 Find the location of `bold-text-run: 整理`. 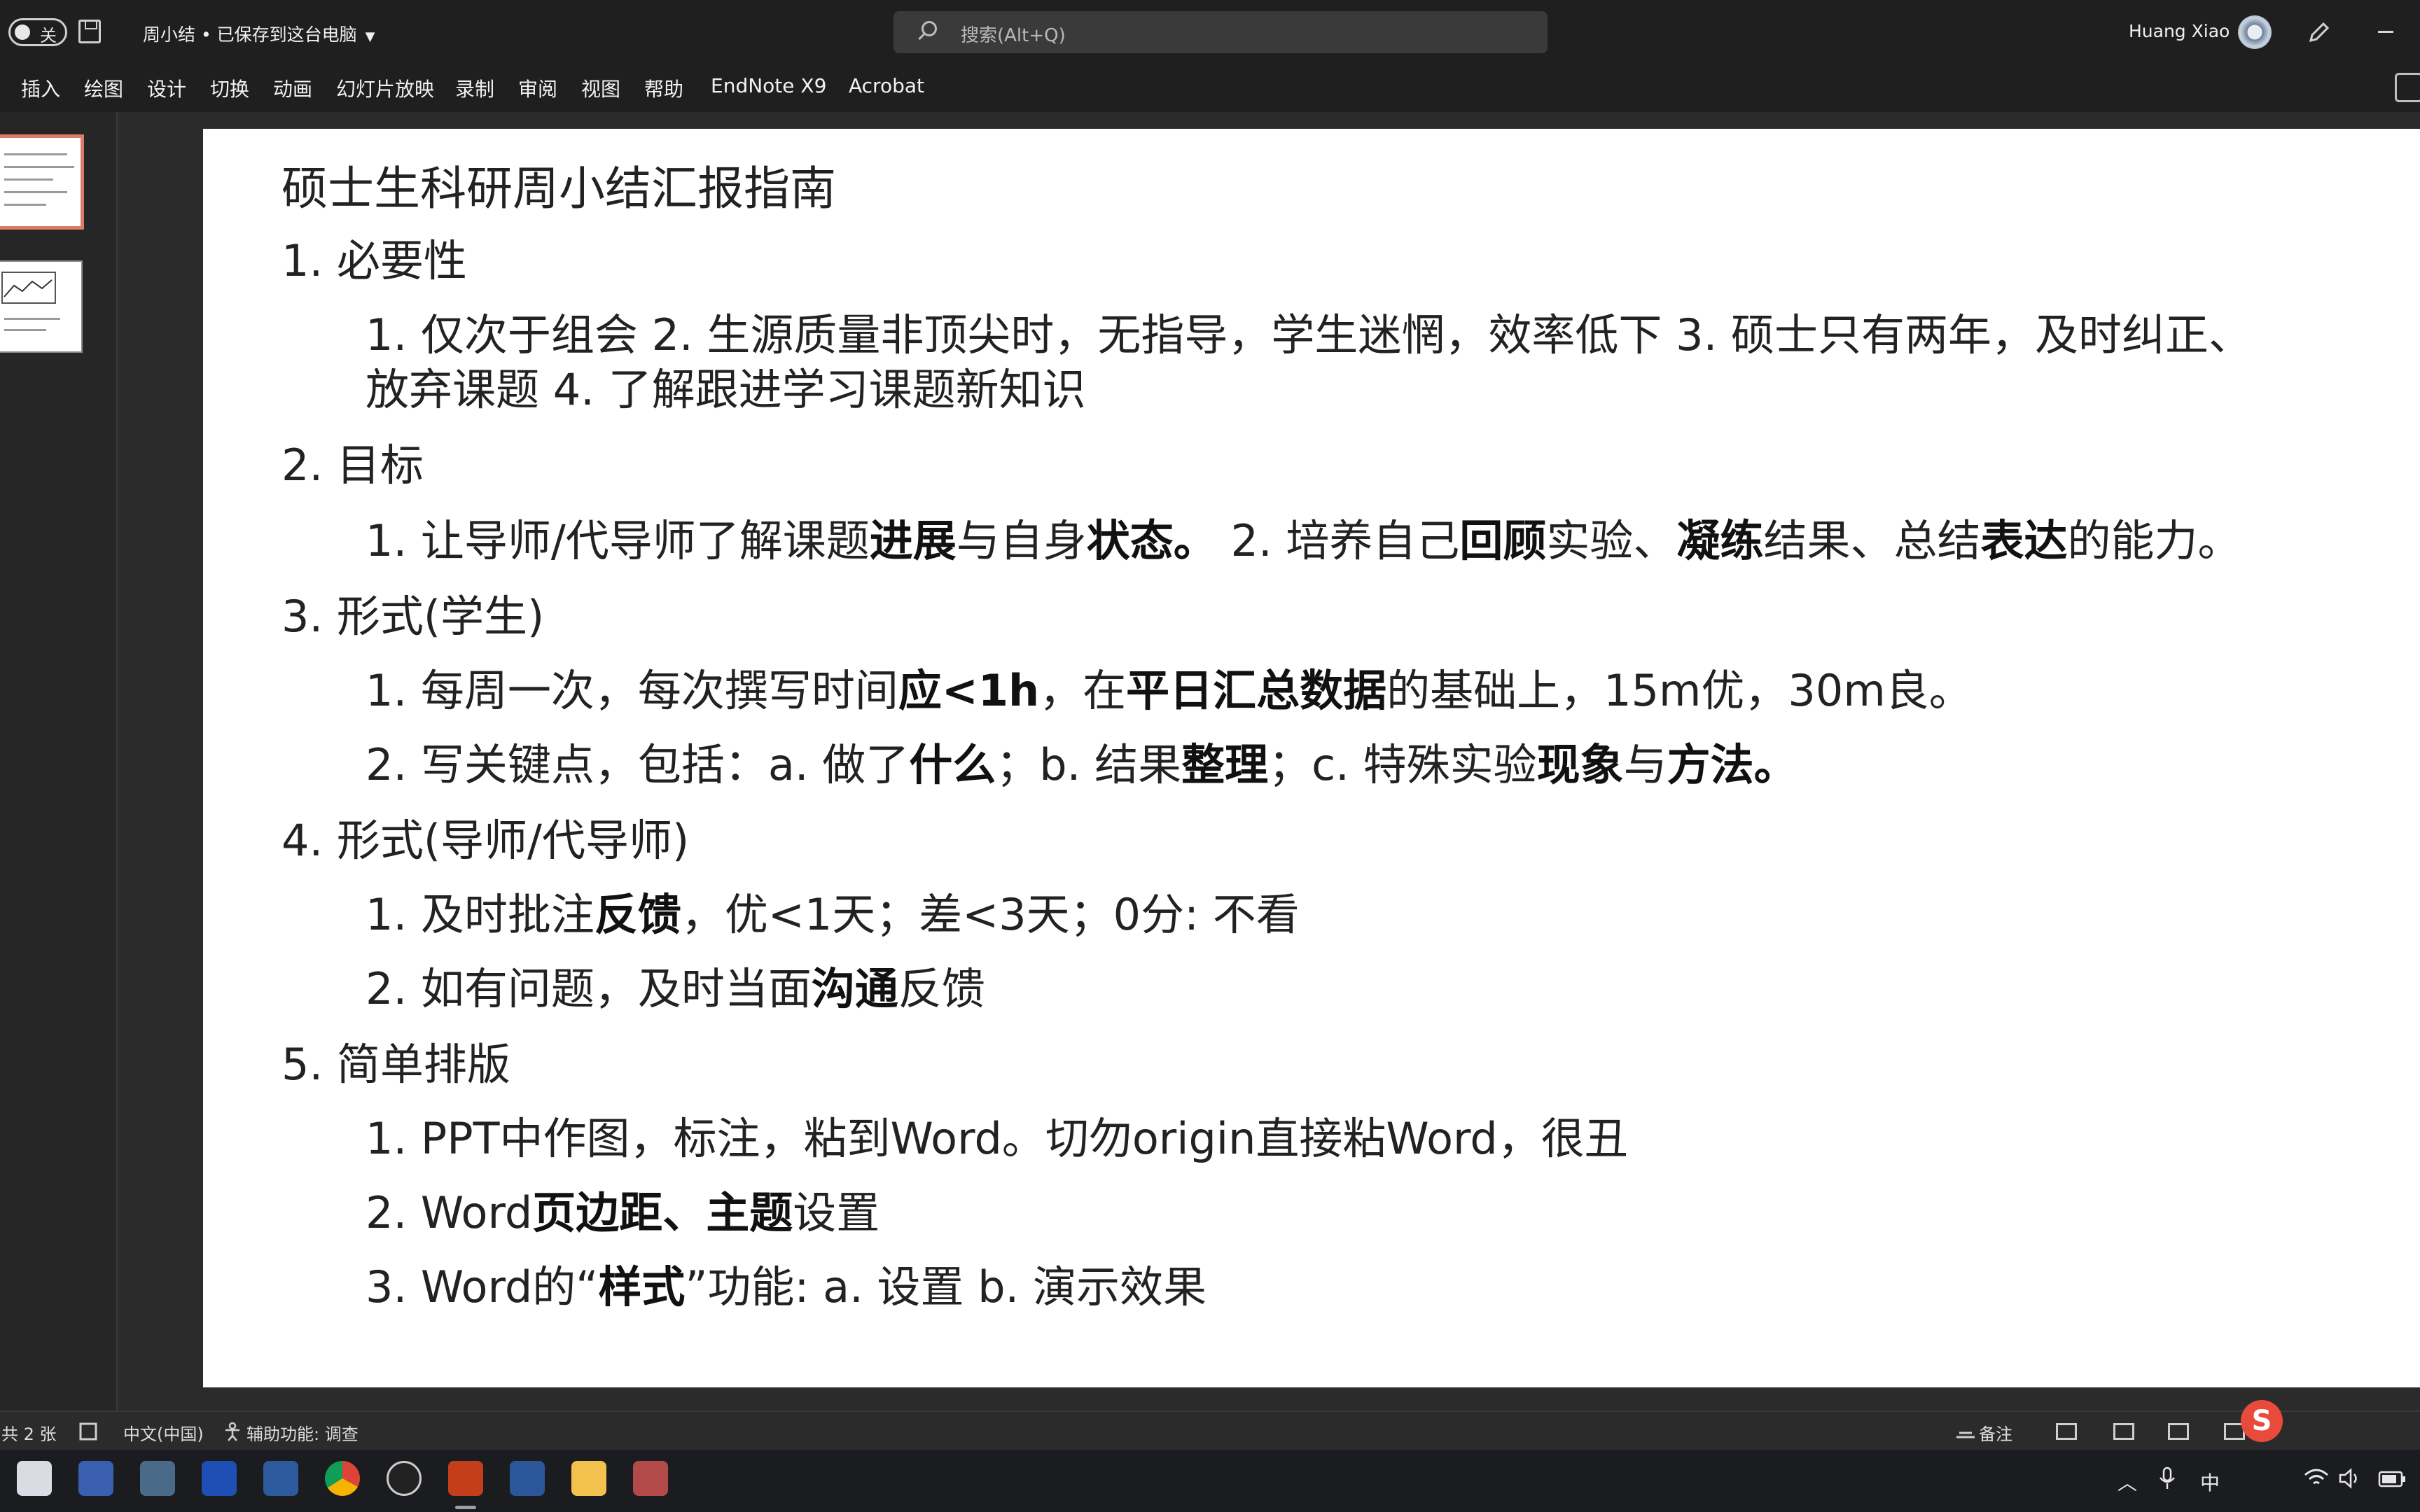

bold-text-run: 整理 is located at coordinates (1225, 764).